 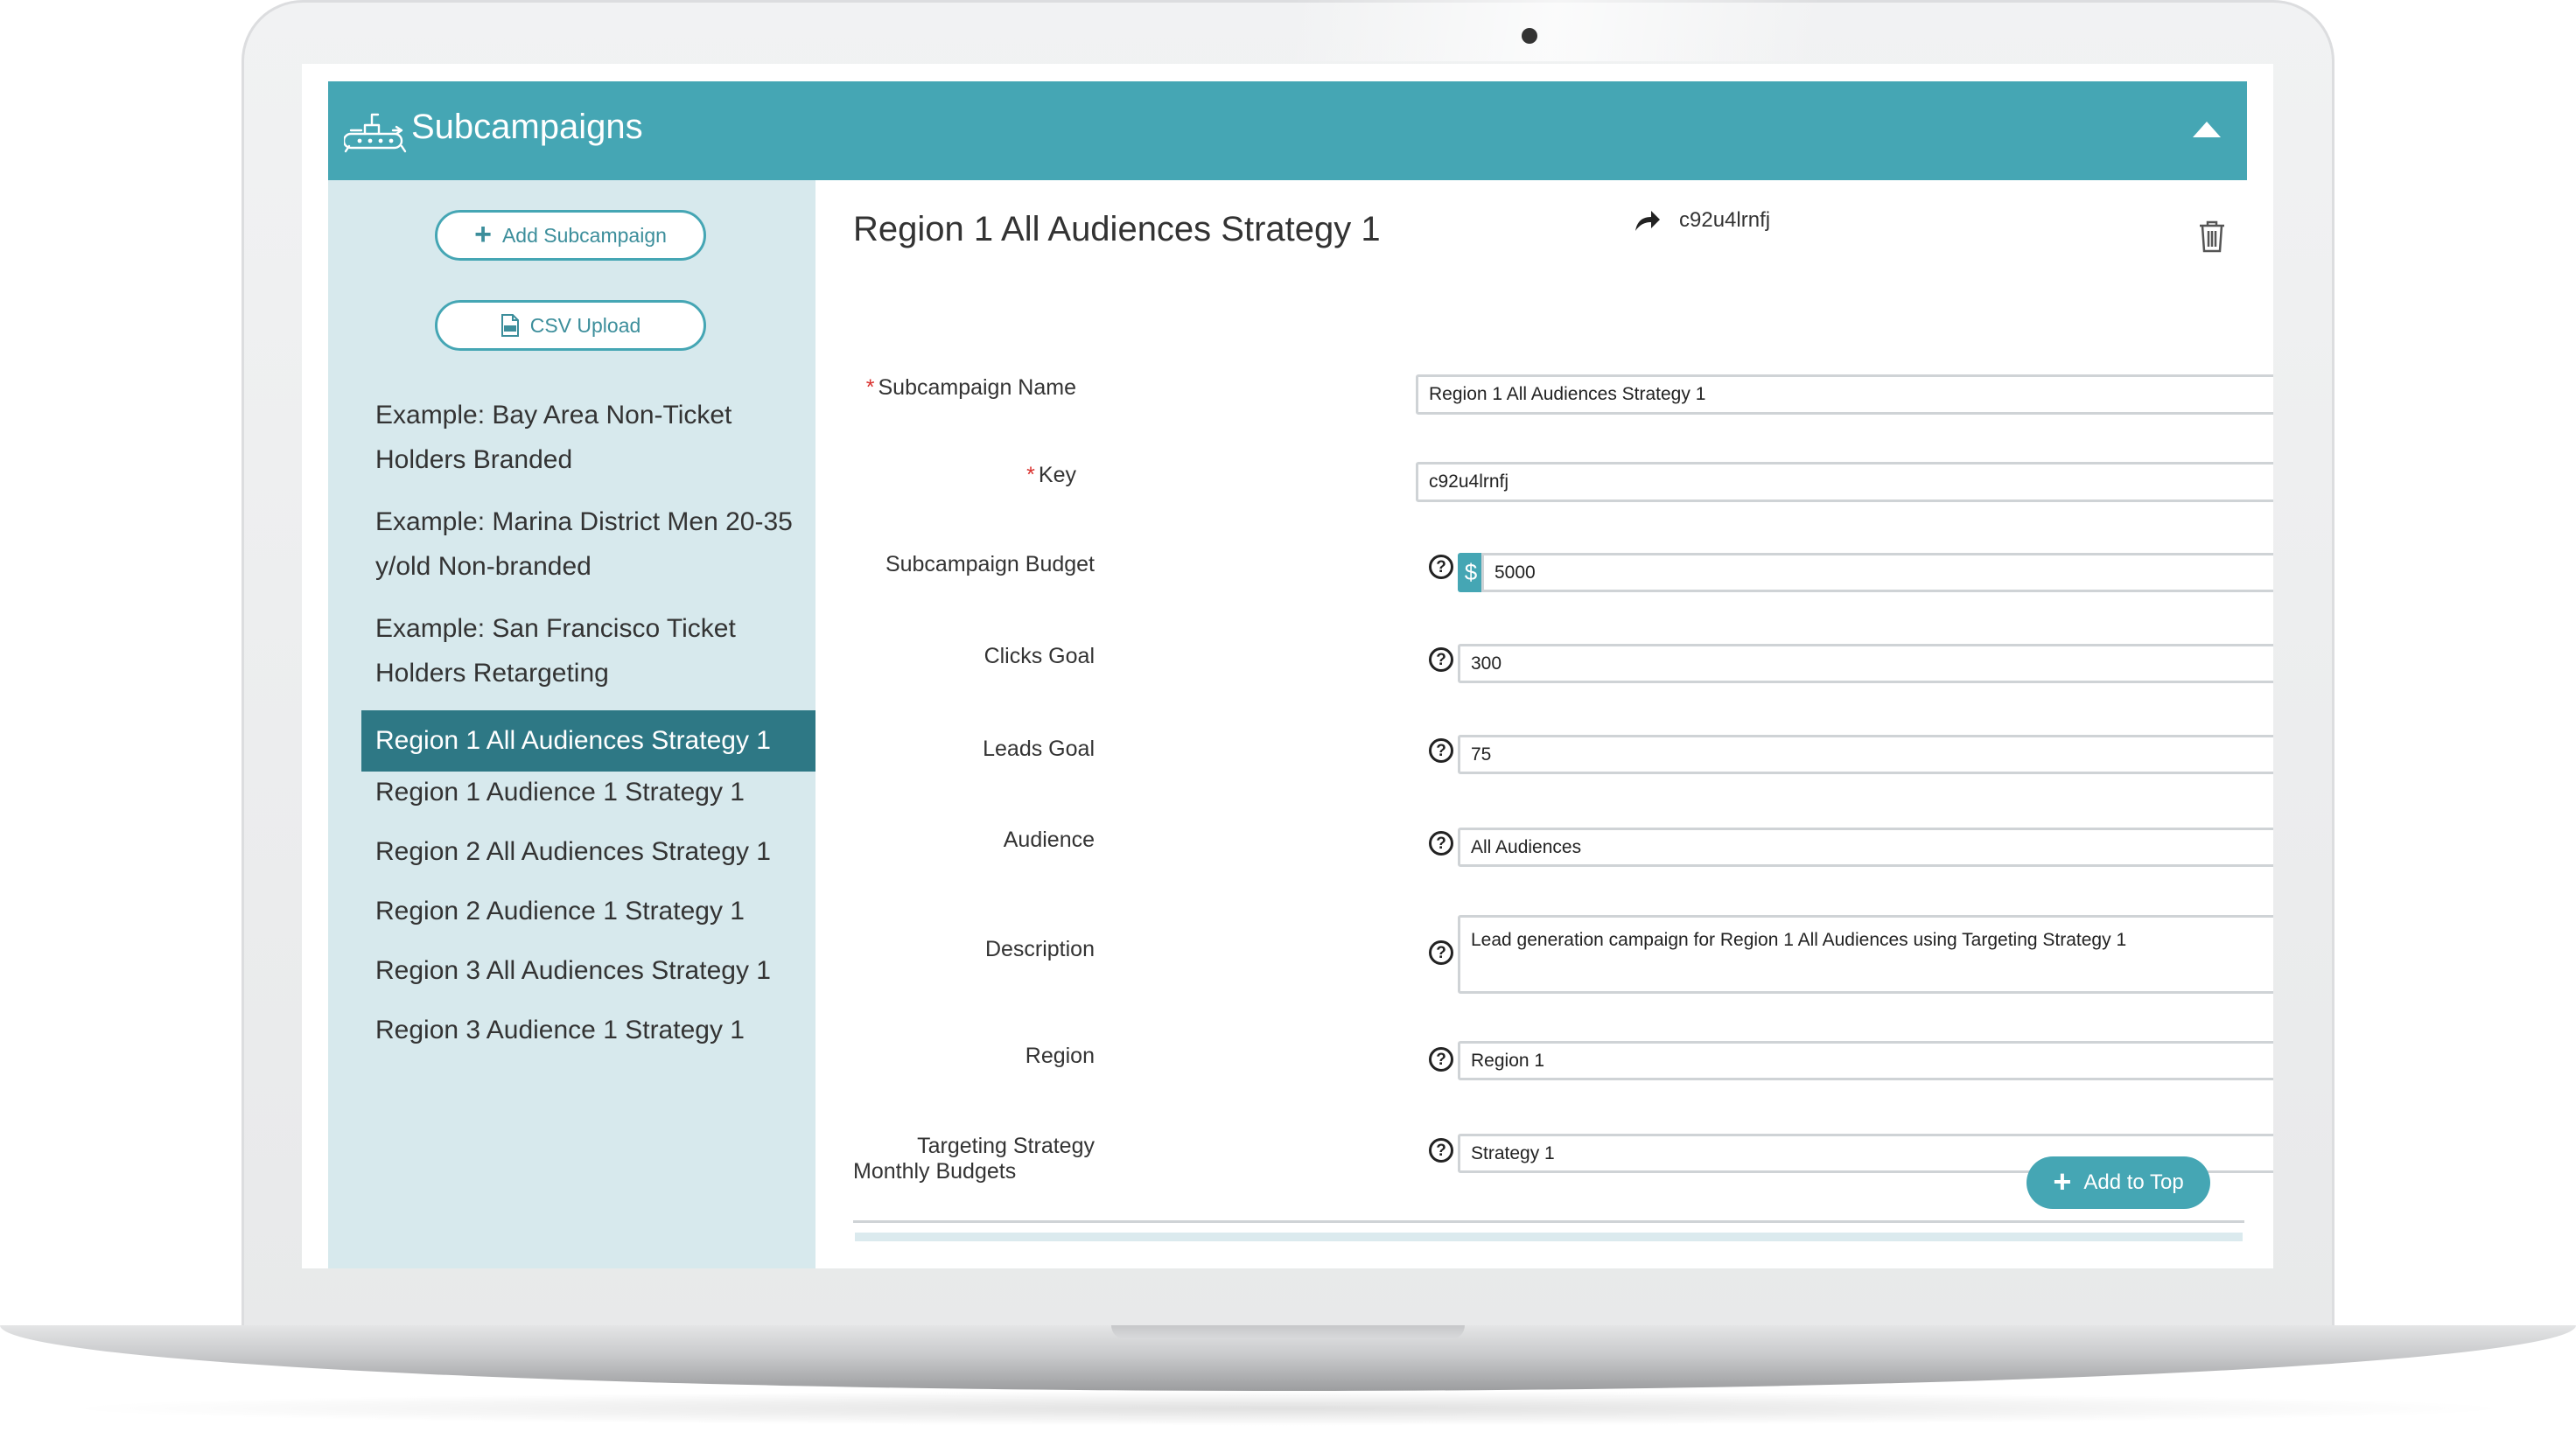 What do you see at coordinates (2133, 1182) in the screenshot?
I see `add-to-top-label: Add to Top` at bounding box center [2133, 1182].